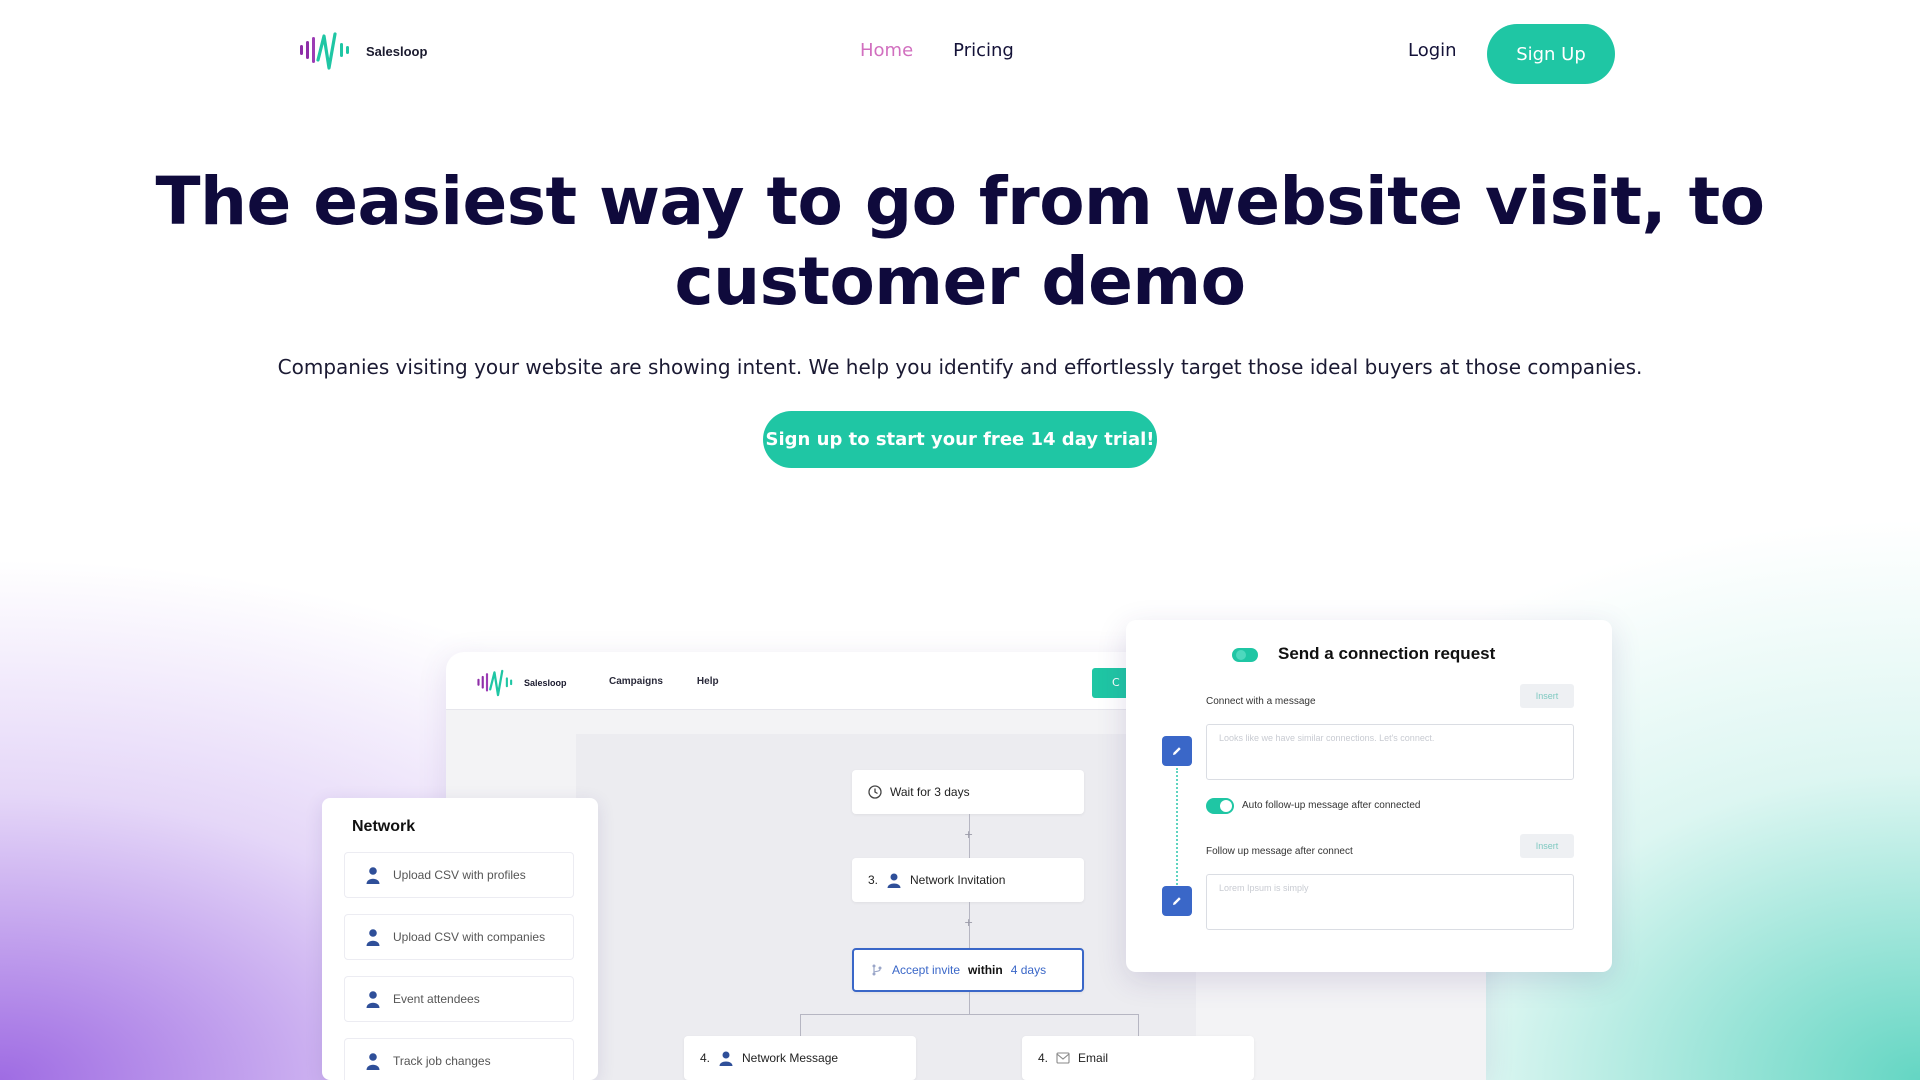 This screenshot has height=1080, width=1920. Describe the element at coordinates (1245, 655) in the screenshot. I see `linkedin-toggle-icon` at that location.